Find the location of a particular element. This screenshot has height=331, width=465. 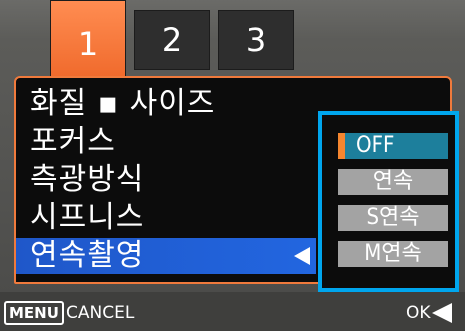

tab-1: 1 is located at coordinates (88, 39).